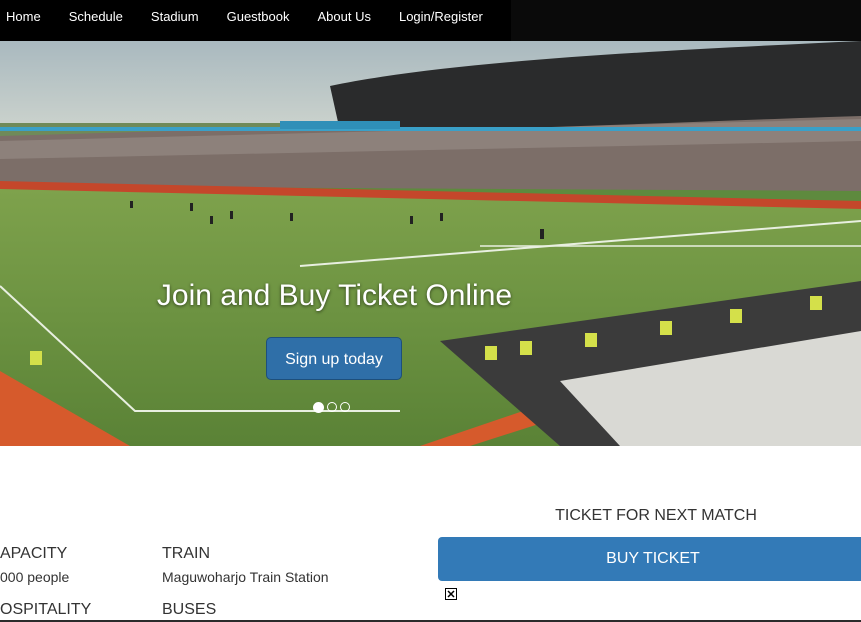 The width and height of the screenshot is (861, 622). What do you see at coordinates (441, 20) in the screenshot?
I see `nav-item-login-register: Login/Register` at bounding box center [441, 20].